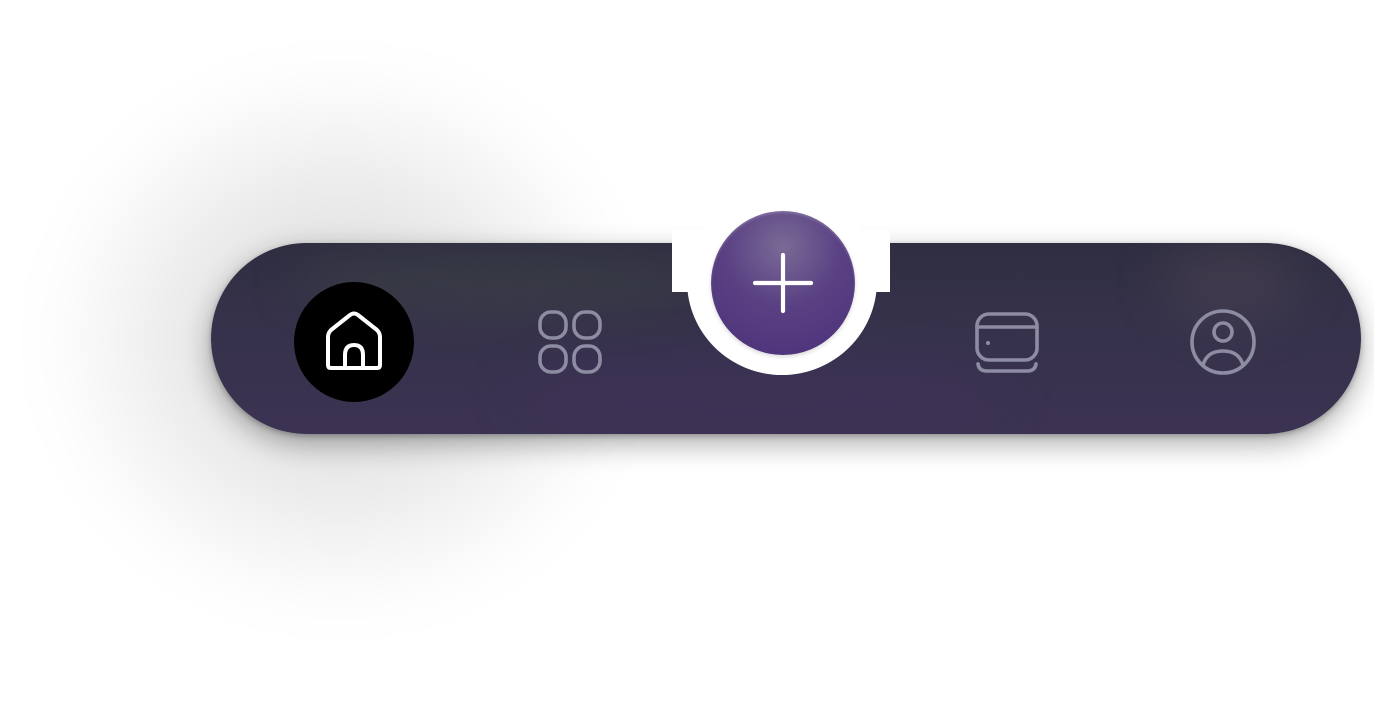 The height and width of the screenshot is (708, 1374). I want to click on wallet-icon, so click(1007, 342).